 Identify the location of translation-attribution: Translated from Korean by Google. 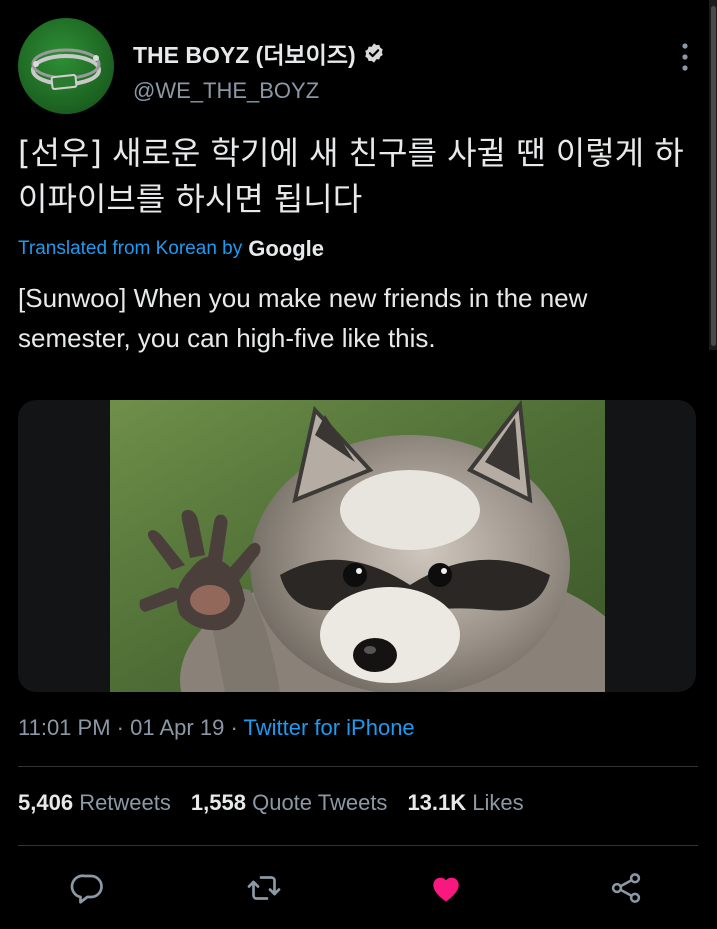
(171, 249).